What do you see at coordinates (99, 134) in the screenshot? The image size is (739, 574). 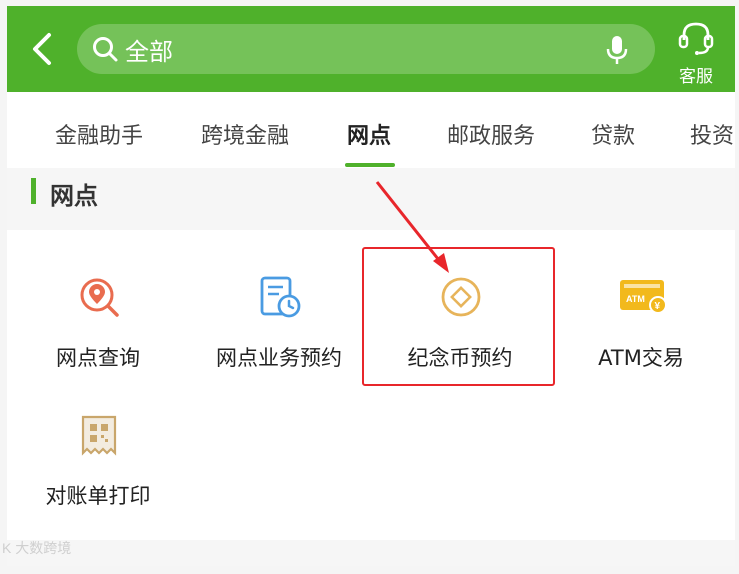 I see `tab-financial-assistant: 金融助手` at bounding box center [99, 134].